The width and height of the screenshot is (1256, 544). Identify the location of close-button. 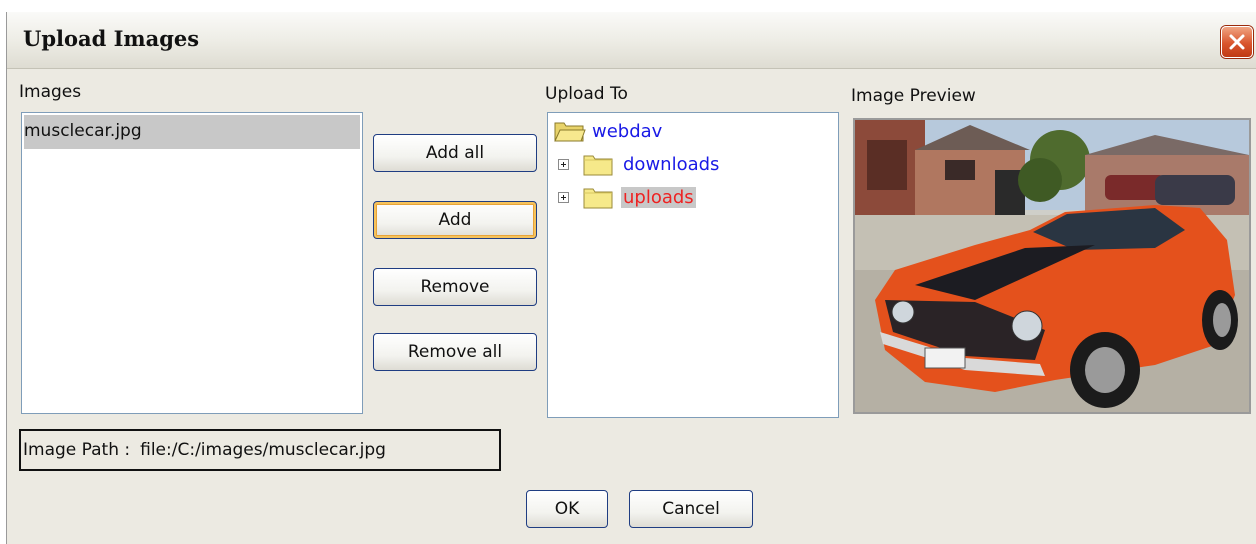
(1237, 42).